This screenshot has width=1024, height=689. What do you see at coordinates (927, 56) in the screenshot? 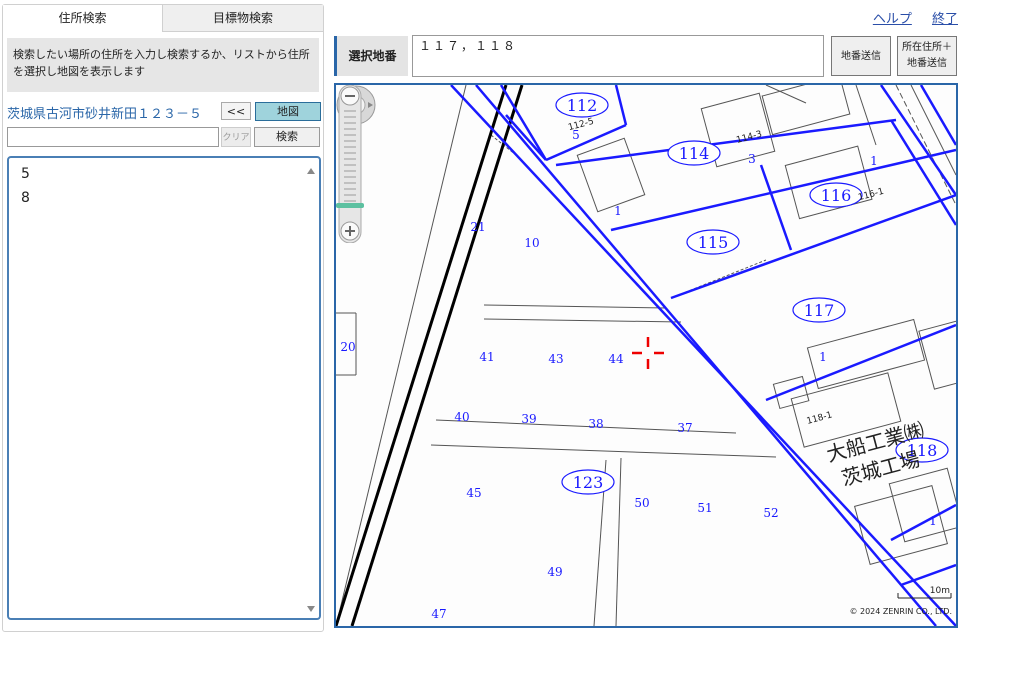
I see `send-address-parcel-button: 所在住所＋ 地番送信` at bounding box center [927, 56].